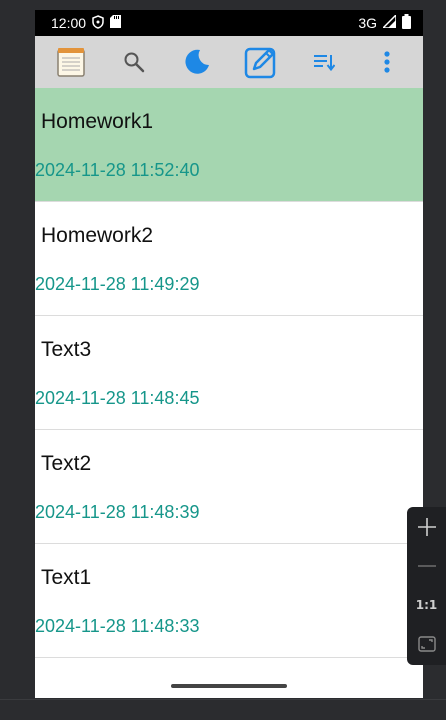 The image size is (446, 720). Describe the element at coordinates (223, 709) in the screenshot. I see `emulator-bottom-bar` at that location.